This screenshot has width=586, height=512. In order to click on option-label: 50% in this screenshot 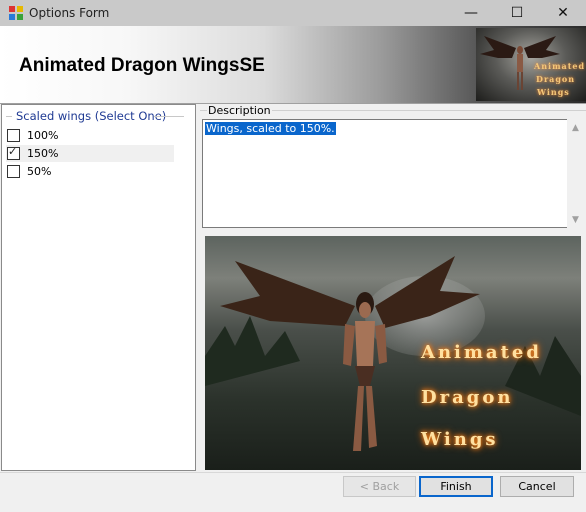, I will do `click(39, 171)`.